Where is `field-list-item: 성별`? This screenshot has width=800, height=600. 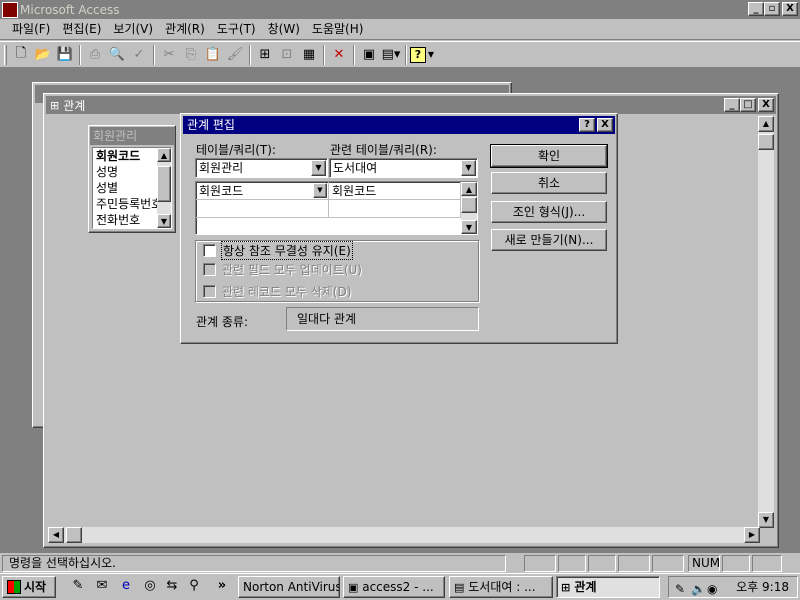 field-list-item: 성별 is located at coordinates (127, 188).